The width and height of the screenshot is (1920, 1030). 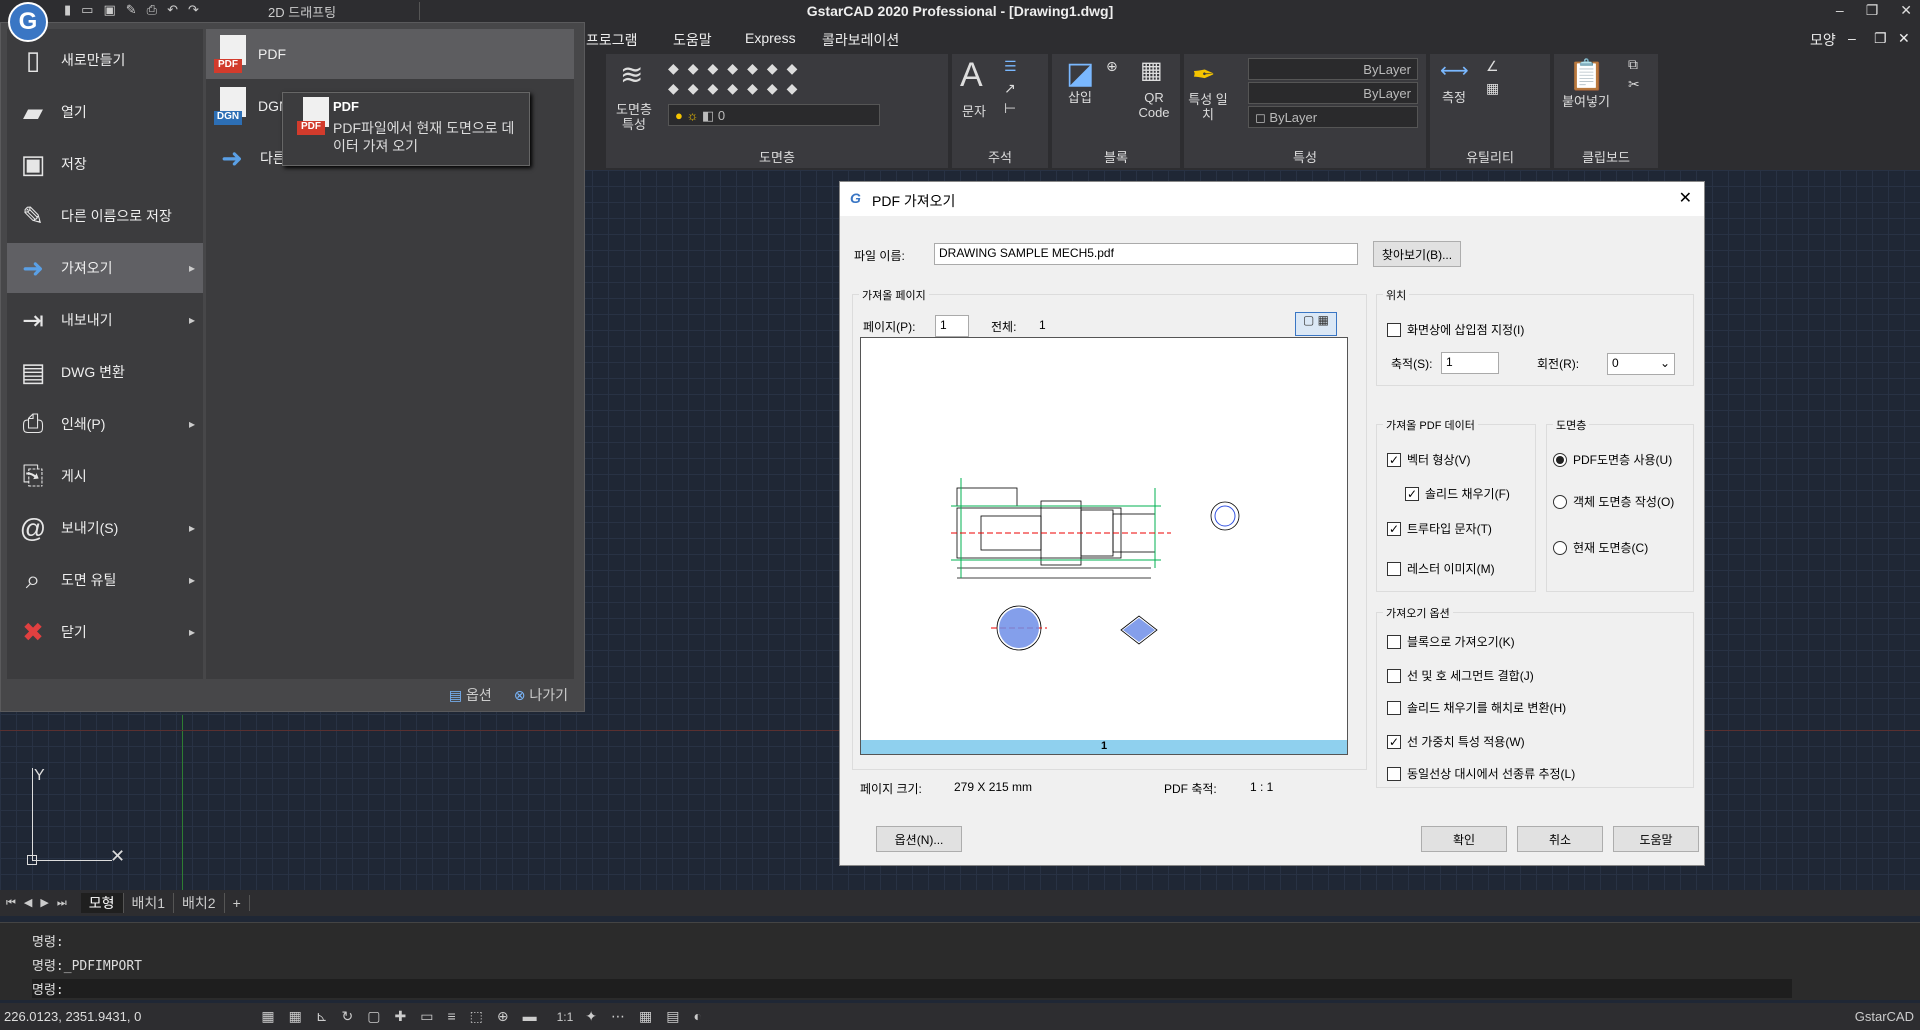 What do you see at coordinates (1316, 324) in the screenshot?
I see `view-mode-toggle: ▢ ▦` at bounding box center [1316, 324].